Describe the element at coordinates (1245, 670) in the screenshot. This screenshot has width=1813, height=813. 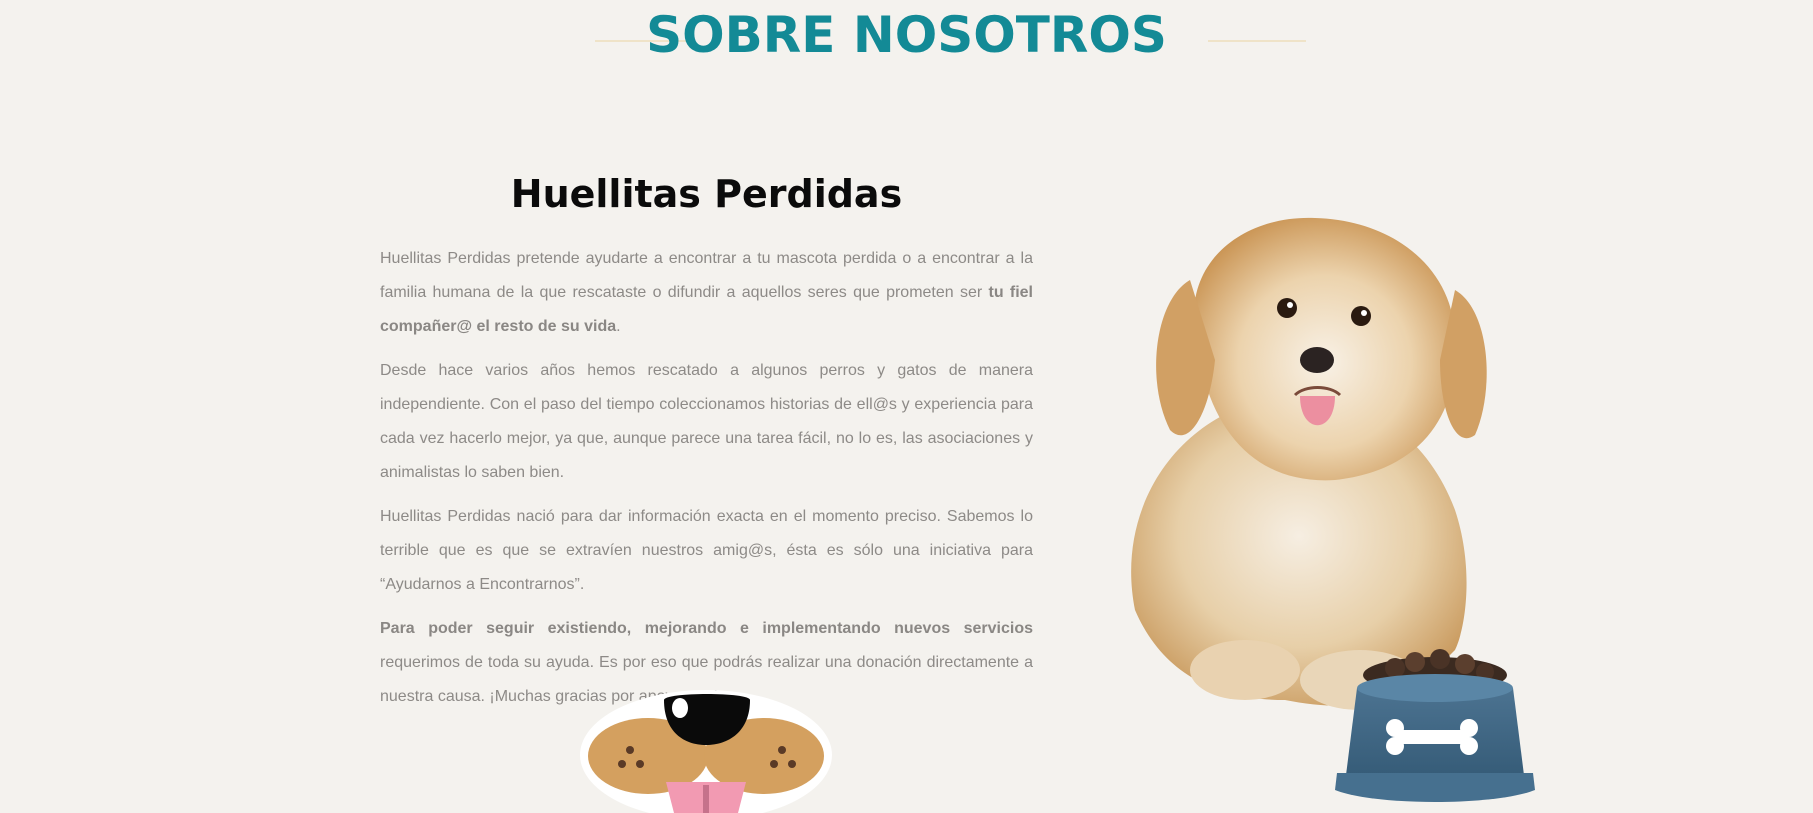
I see `puppy-leg-left` at that location.